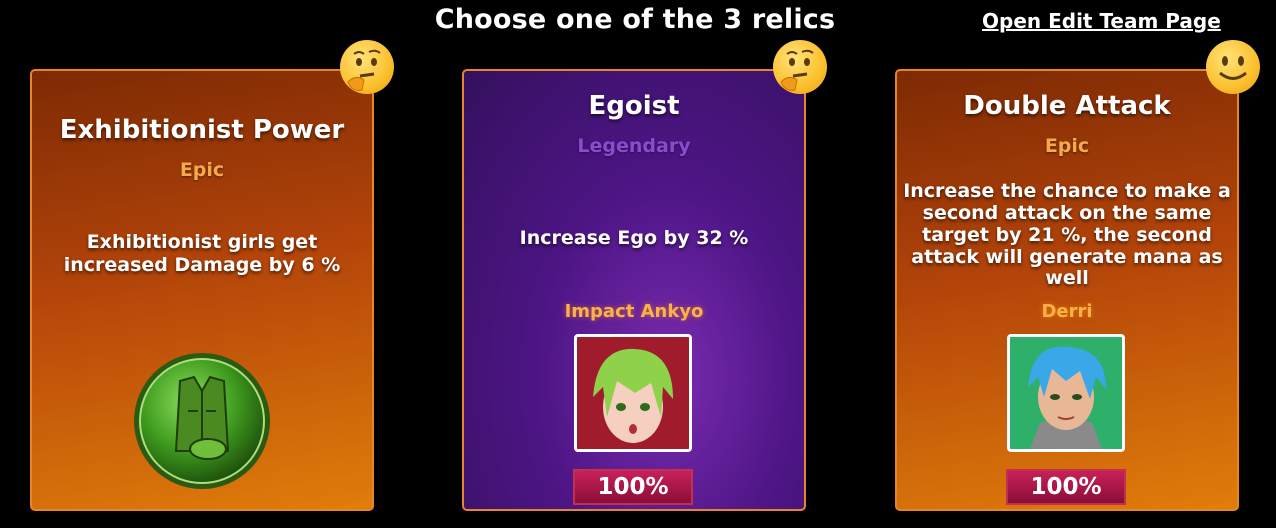 This screenshot has width=1276, height=528. What do you see at coordinates (1067, 311) in the screenshot?
I see `girl-name: Derri` at bounding box center [1067, 311].